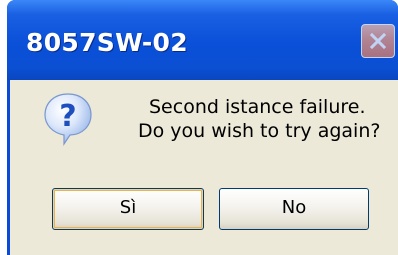  I want to click on message-line-2: Do you wish to try again?, so click(259, 131).